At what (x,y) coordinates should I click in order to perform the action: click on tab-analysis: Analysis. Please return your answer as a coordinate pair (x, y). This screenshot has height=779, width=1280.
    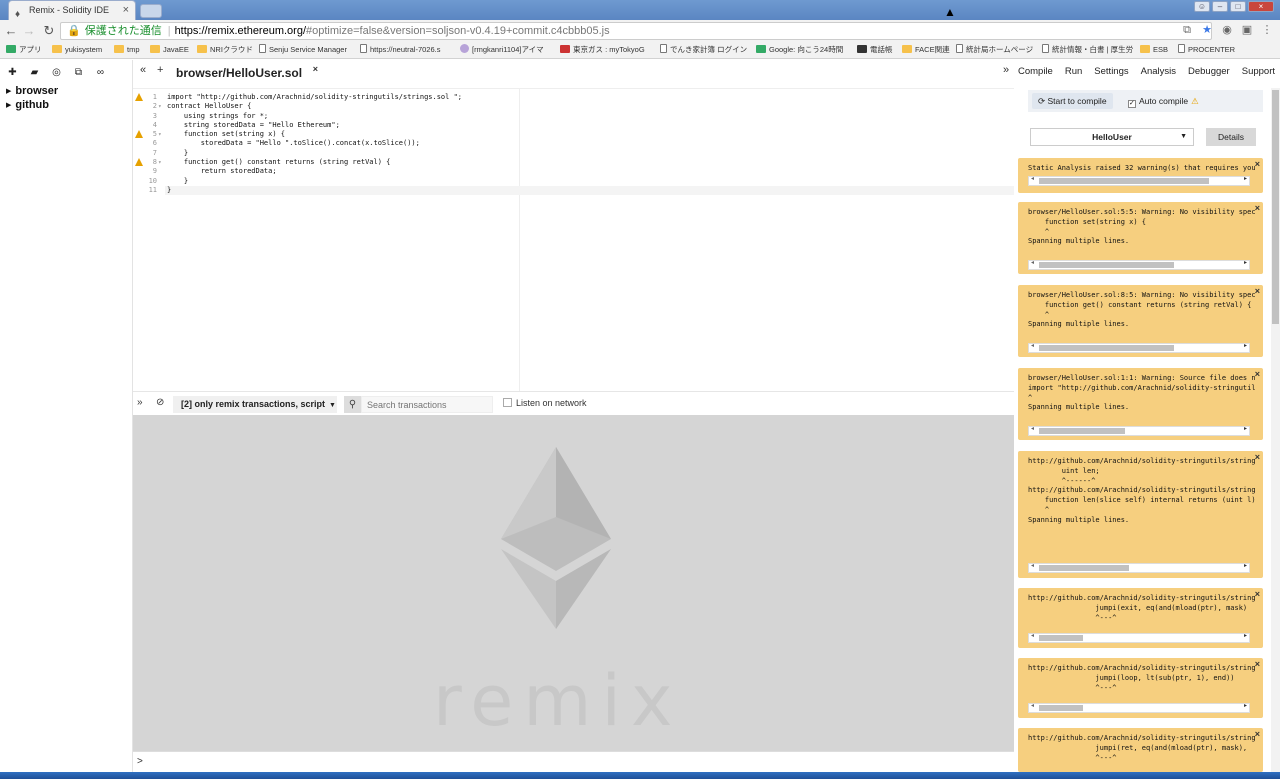
    Looking at the image, I should click on (1158, 71).